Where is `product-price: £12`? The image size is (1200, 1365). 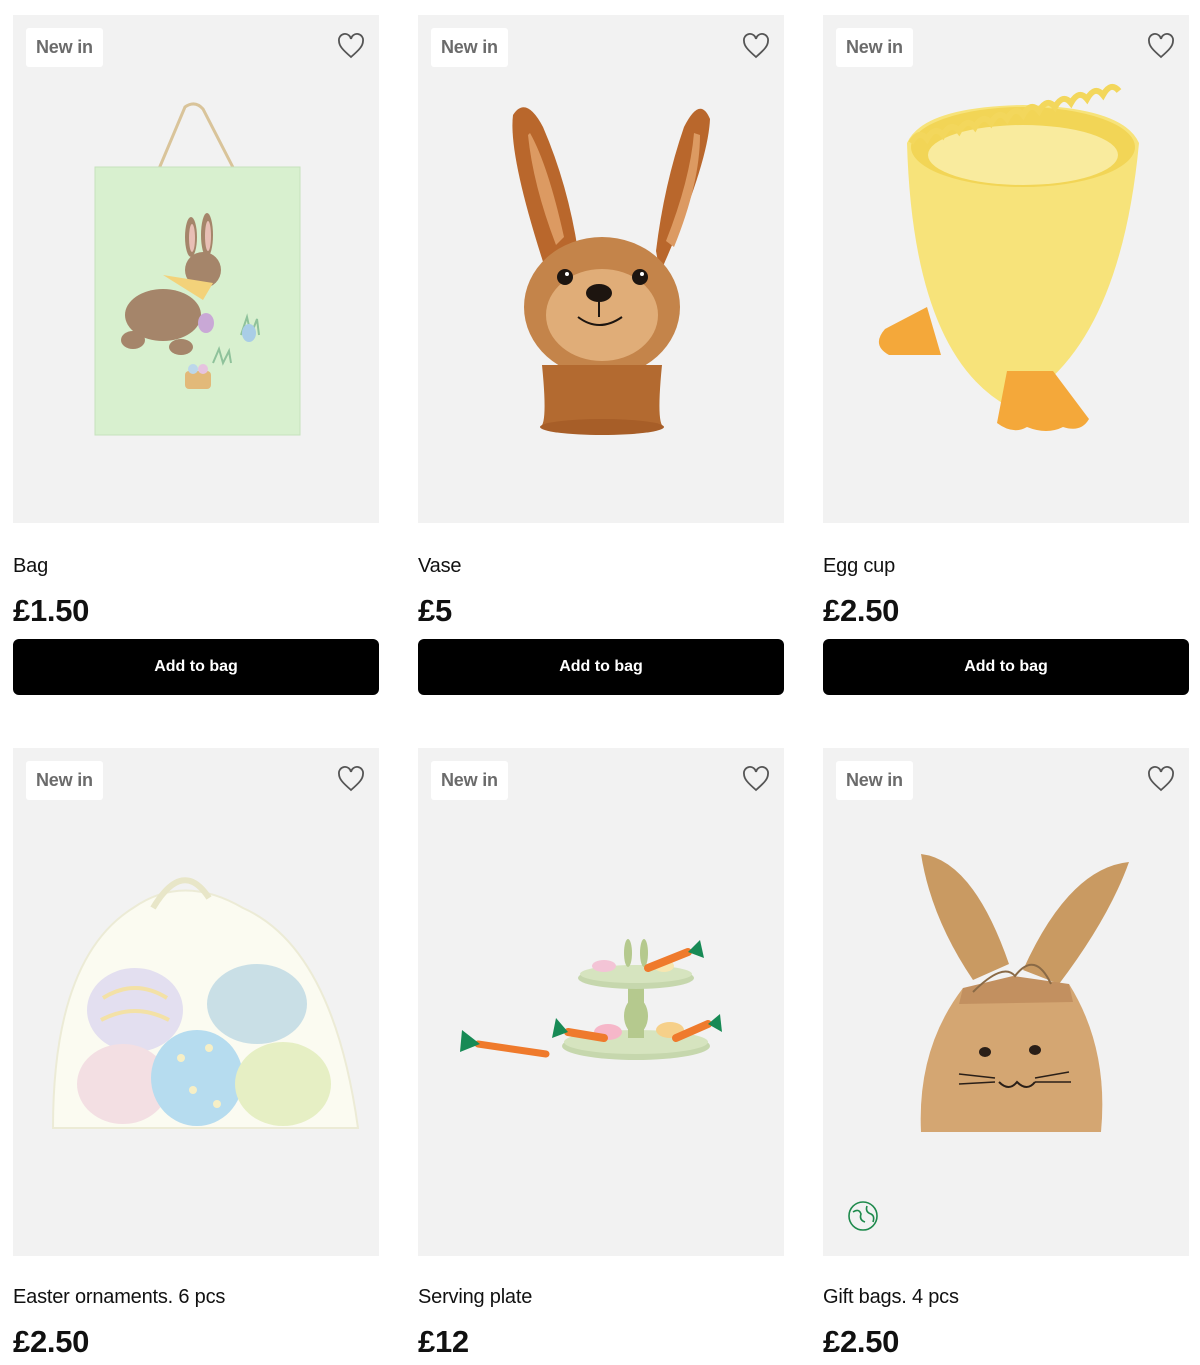 product-price: £12 is located at coordinates (443, 1341).